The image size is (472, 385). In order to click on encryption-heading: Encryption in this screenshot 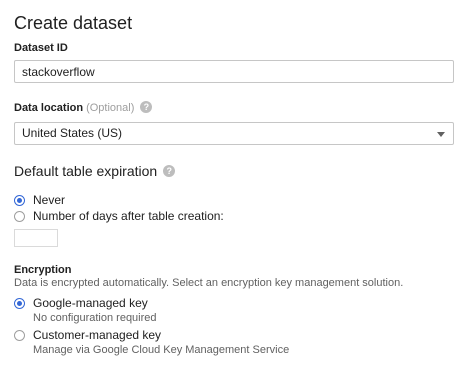, I will do `click(43, 270)`.